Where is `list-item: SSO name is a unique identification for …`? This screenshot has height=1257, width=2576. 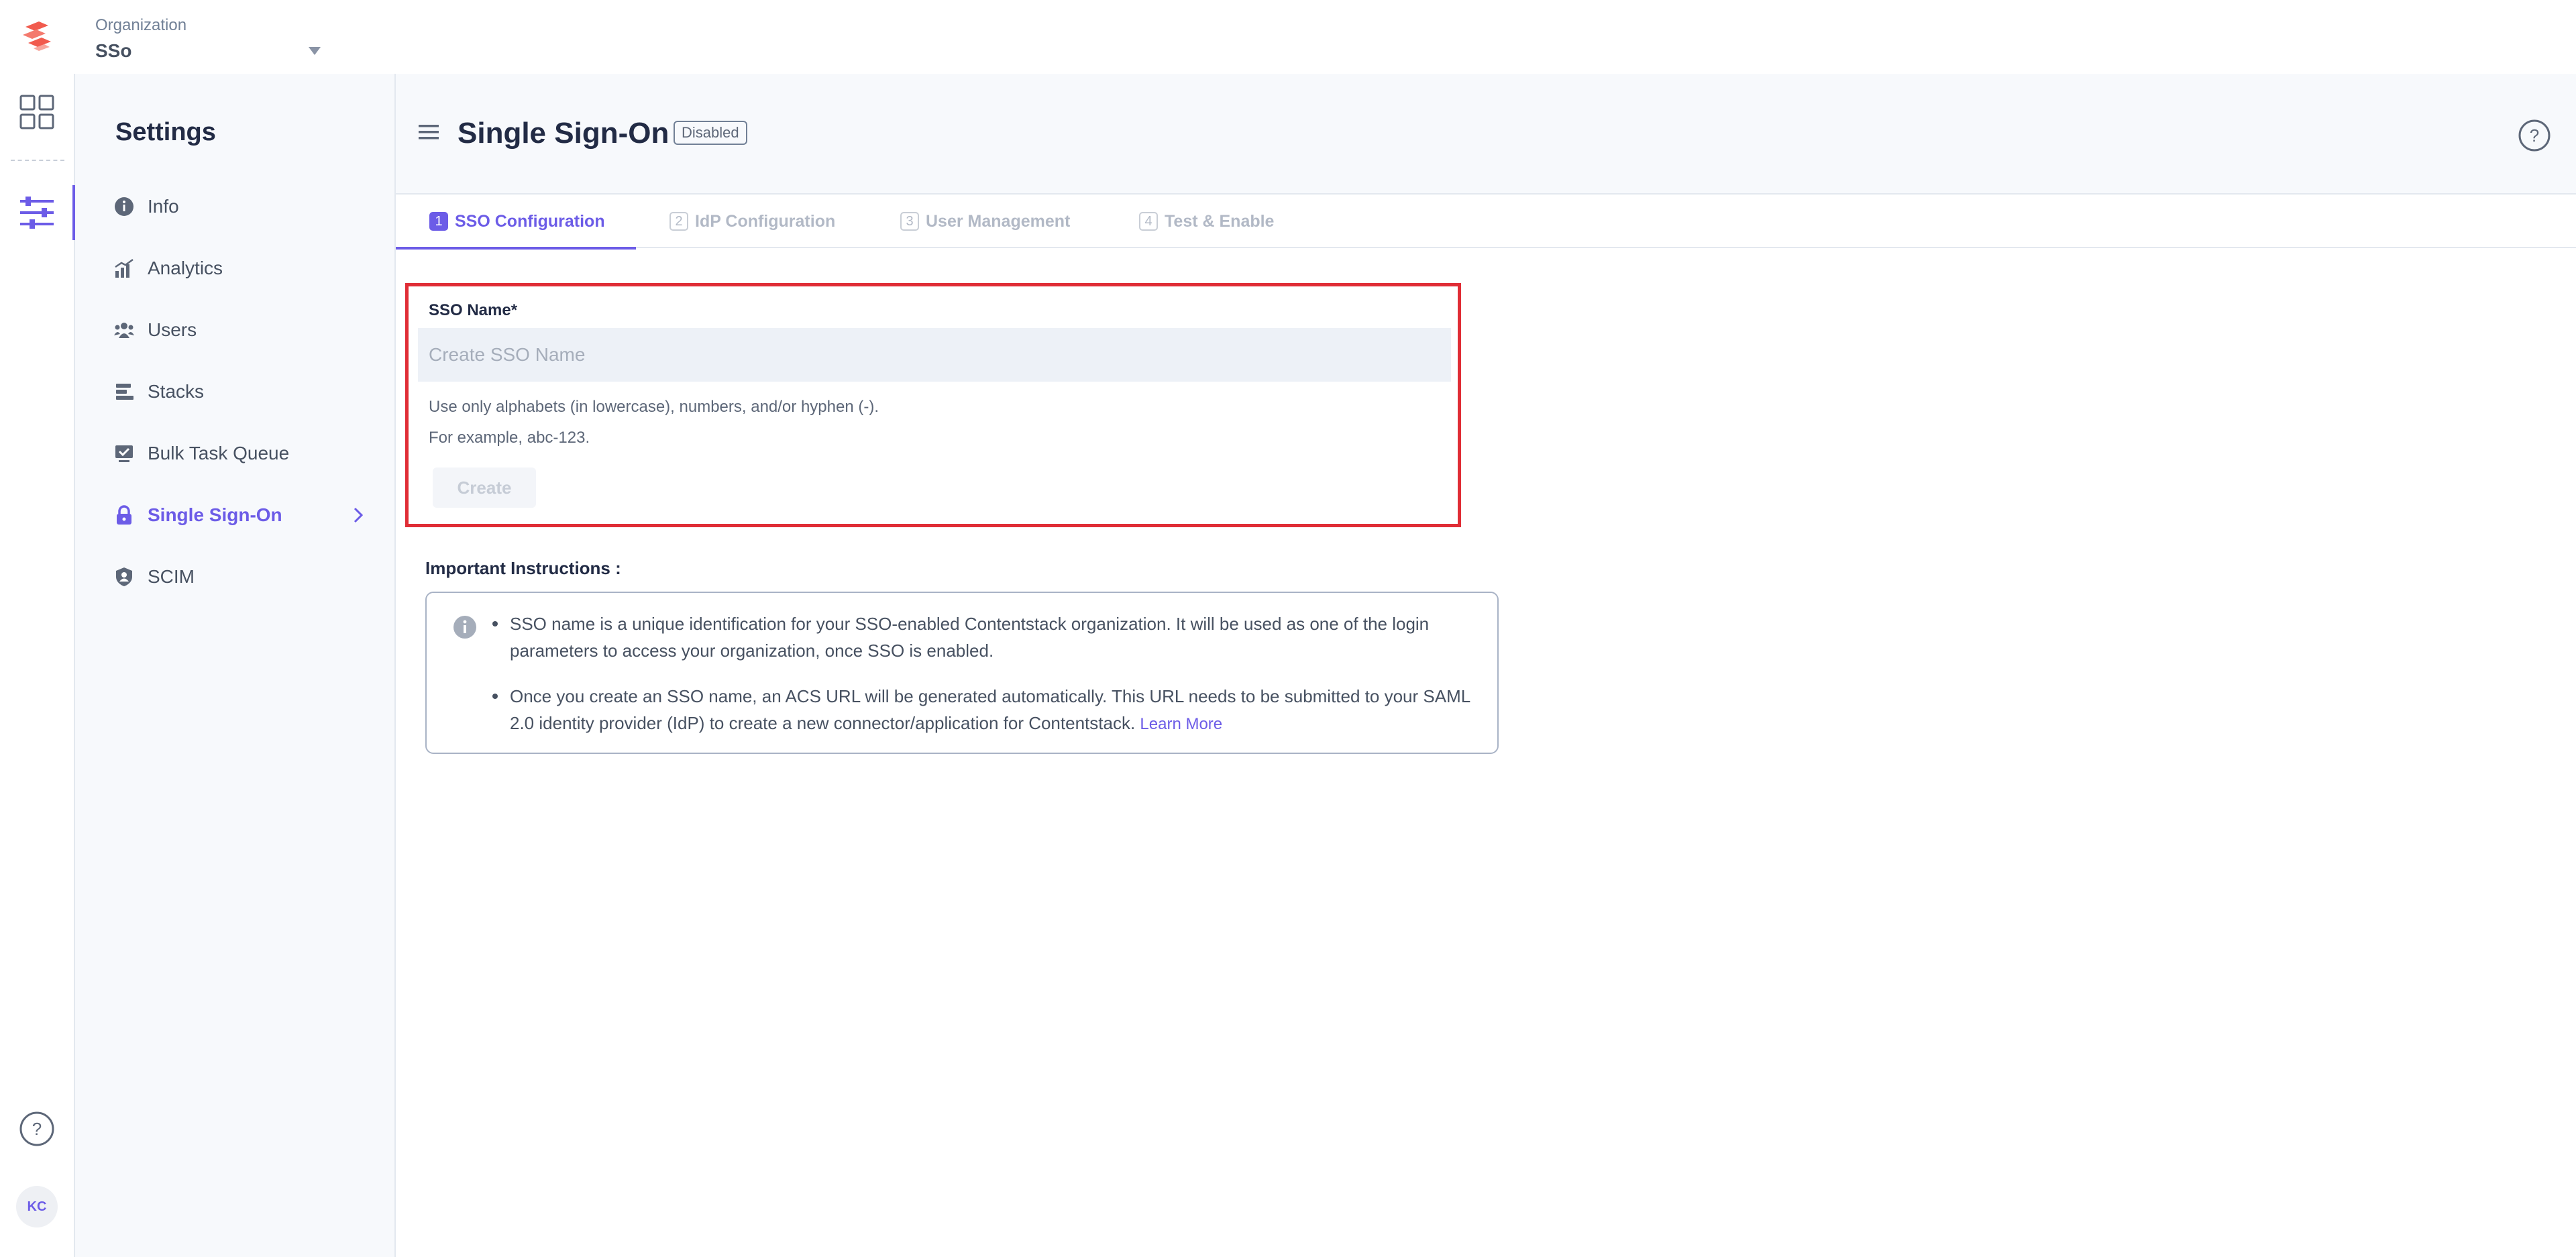 list-item: SSO name is a unique identification for … is located at coordinates (986, 637).